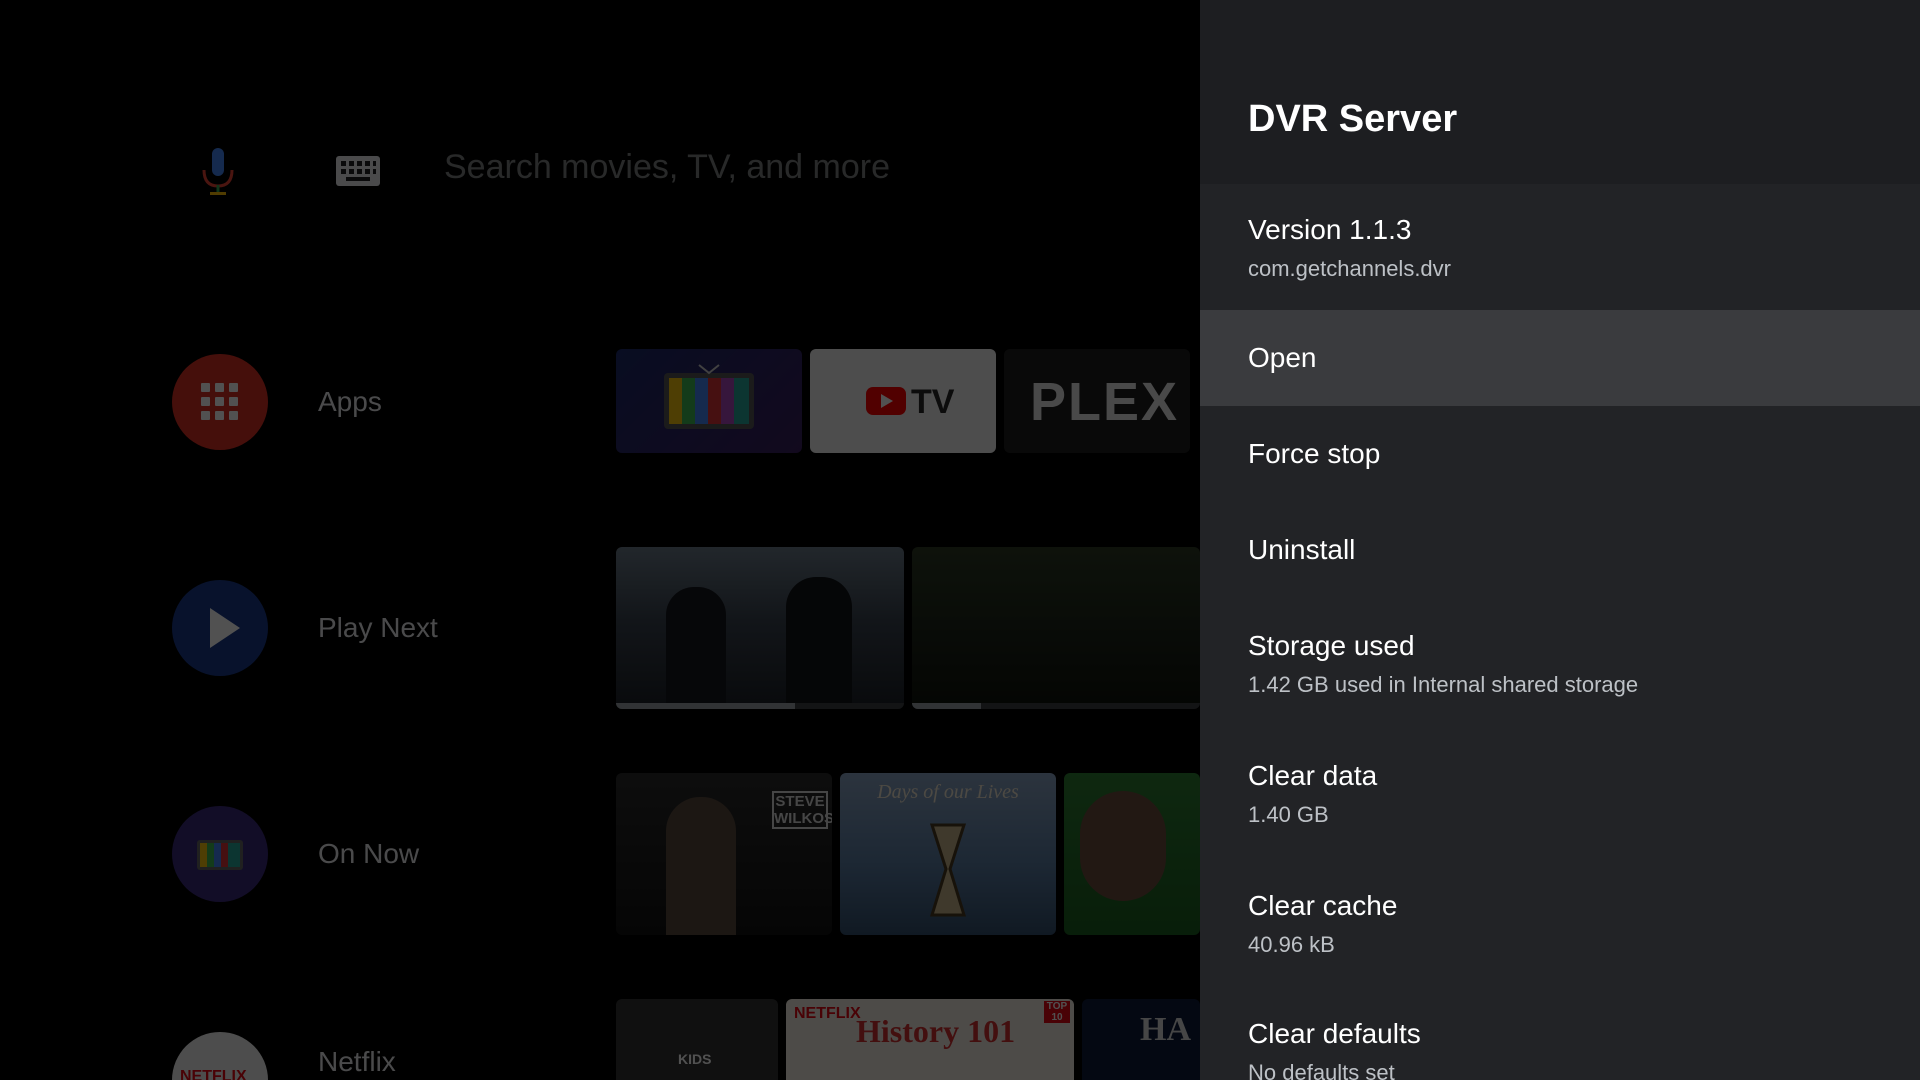  I want to click on app-tile-live-channels, so click(709, 401).